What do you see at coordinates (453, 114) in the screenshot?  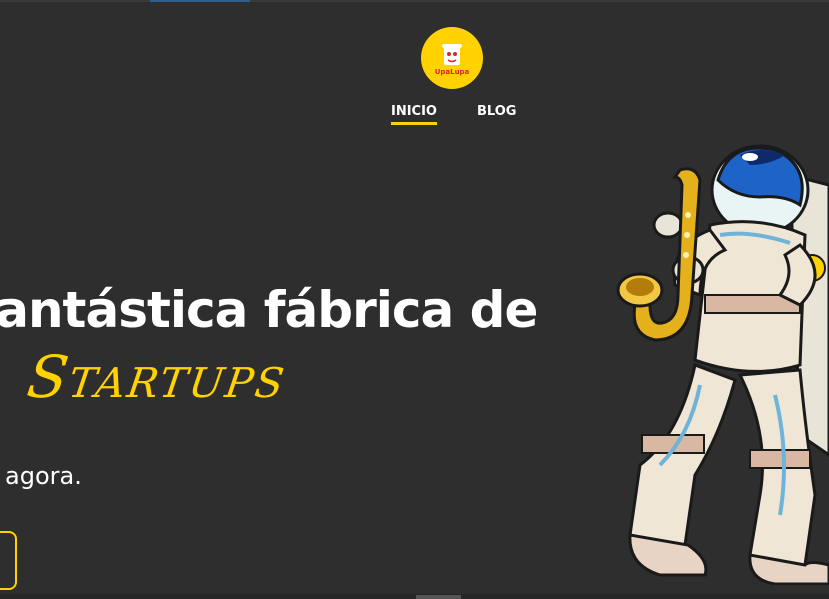 I see `main-nav: INICIO BLOG` at bounding box center [453, 114].